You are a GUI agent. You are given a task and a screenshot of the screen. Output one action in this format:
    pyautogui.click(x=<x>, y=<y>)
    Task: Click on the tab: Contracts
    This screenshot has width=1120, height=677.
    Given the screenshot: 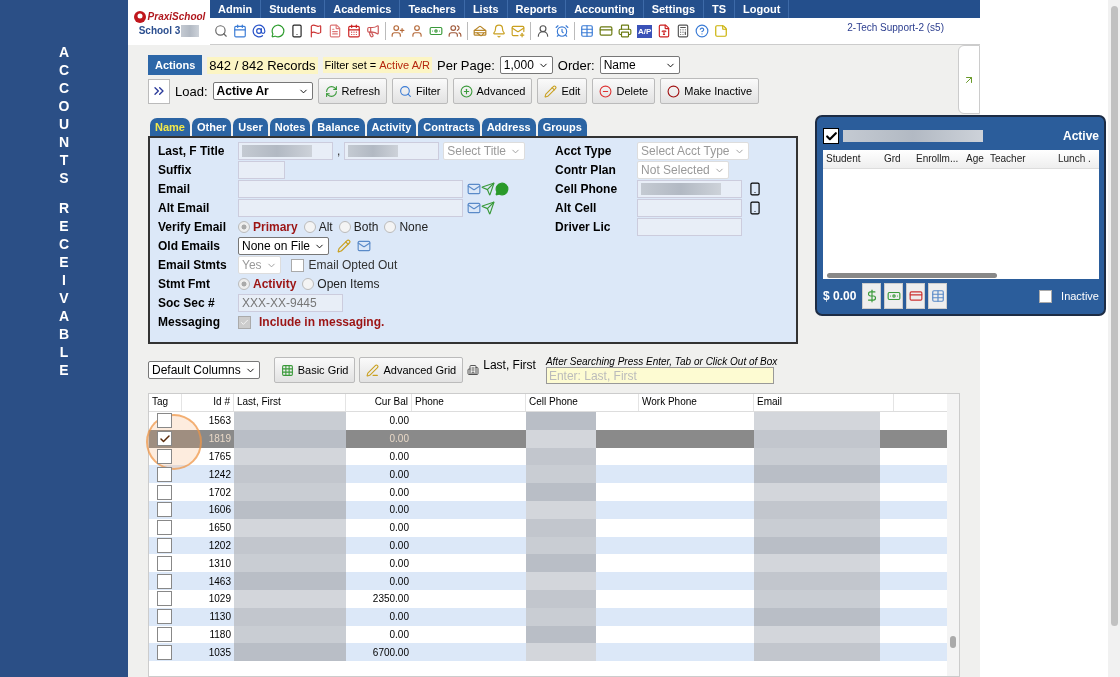 What is the action you would take?
    pyautogui.click(x=449, y=127)
    